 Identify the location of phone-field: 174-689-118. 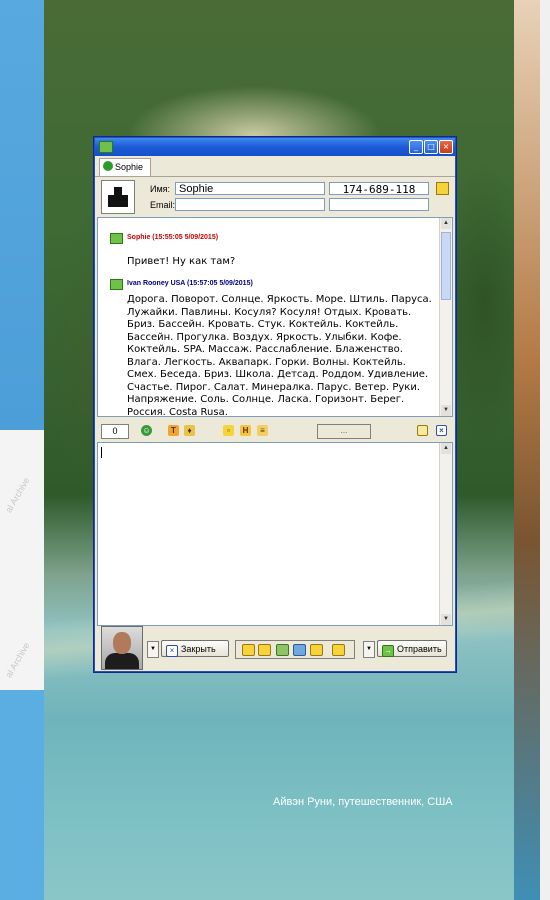
(379, 189).